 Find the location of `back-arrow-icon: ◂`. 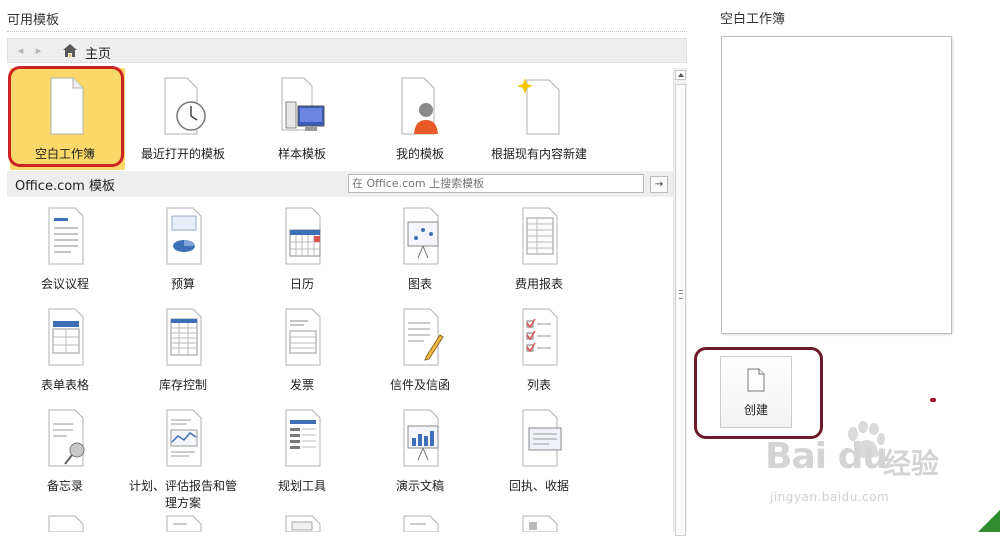

back-arrow-icon: ◂ is located at coordinates (20, 50).